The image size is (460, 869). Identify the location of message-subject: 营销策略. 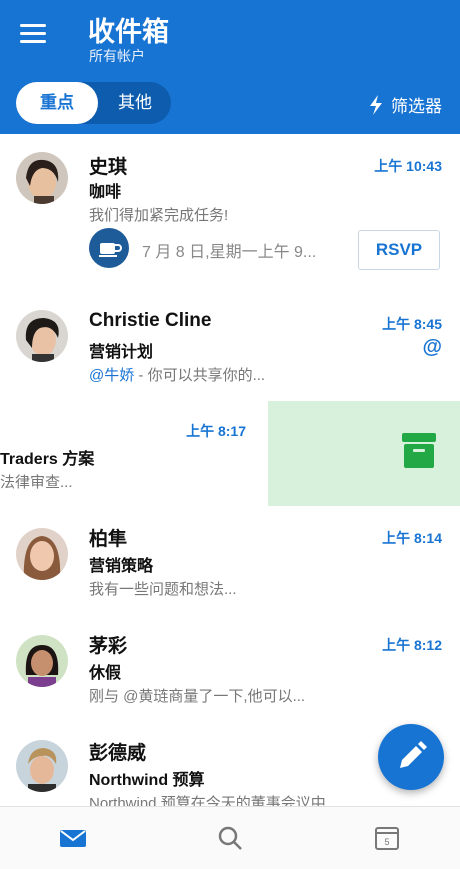
(121, 566).